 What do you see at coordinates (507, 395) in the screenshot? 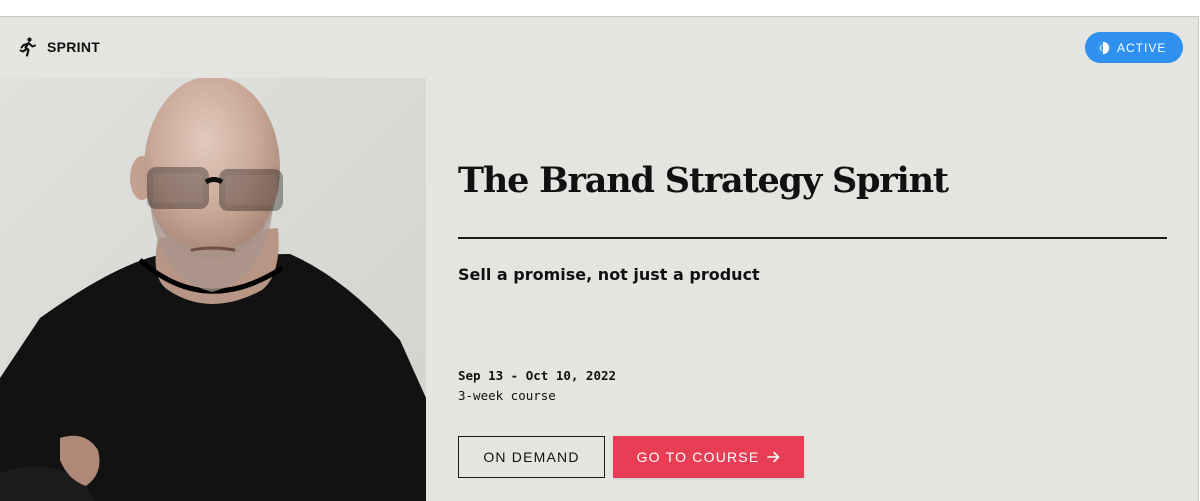
I see `course-duration: 3-week course` at bounding box center [507, 395].